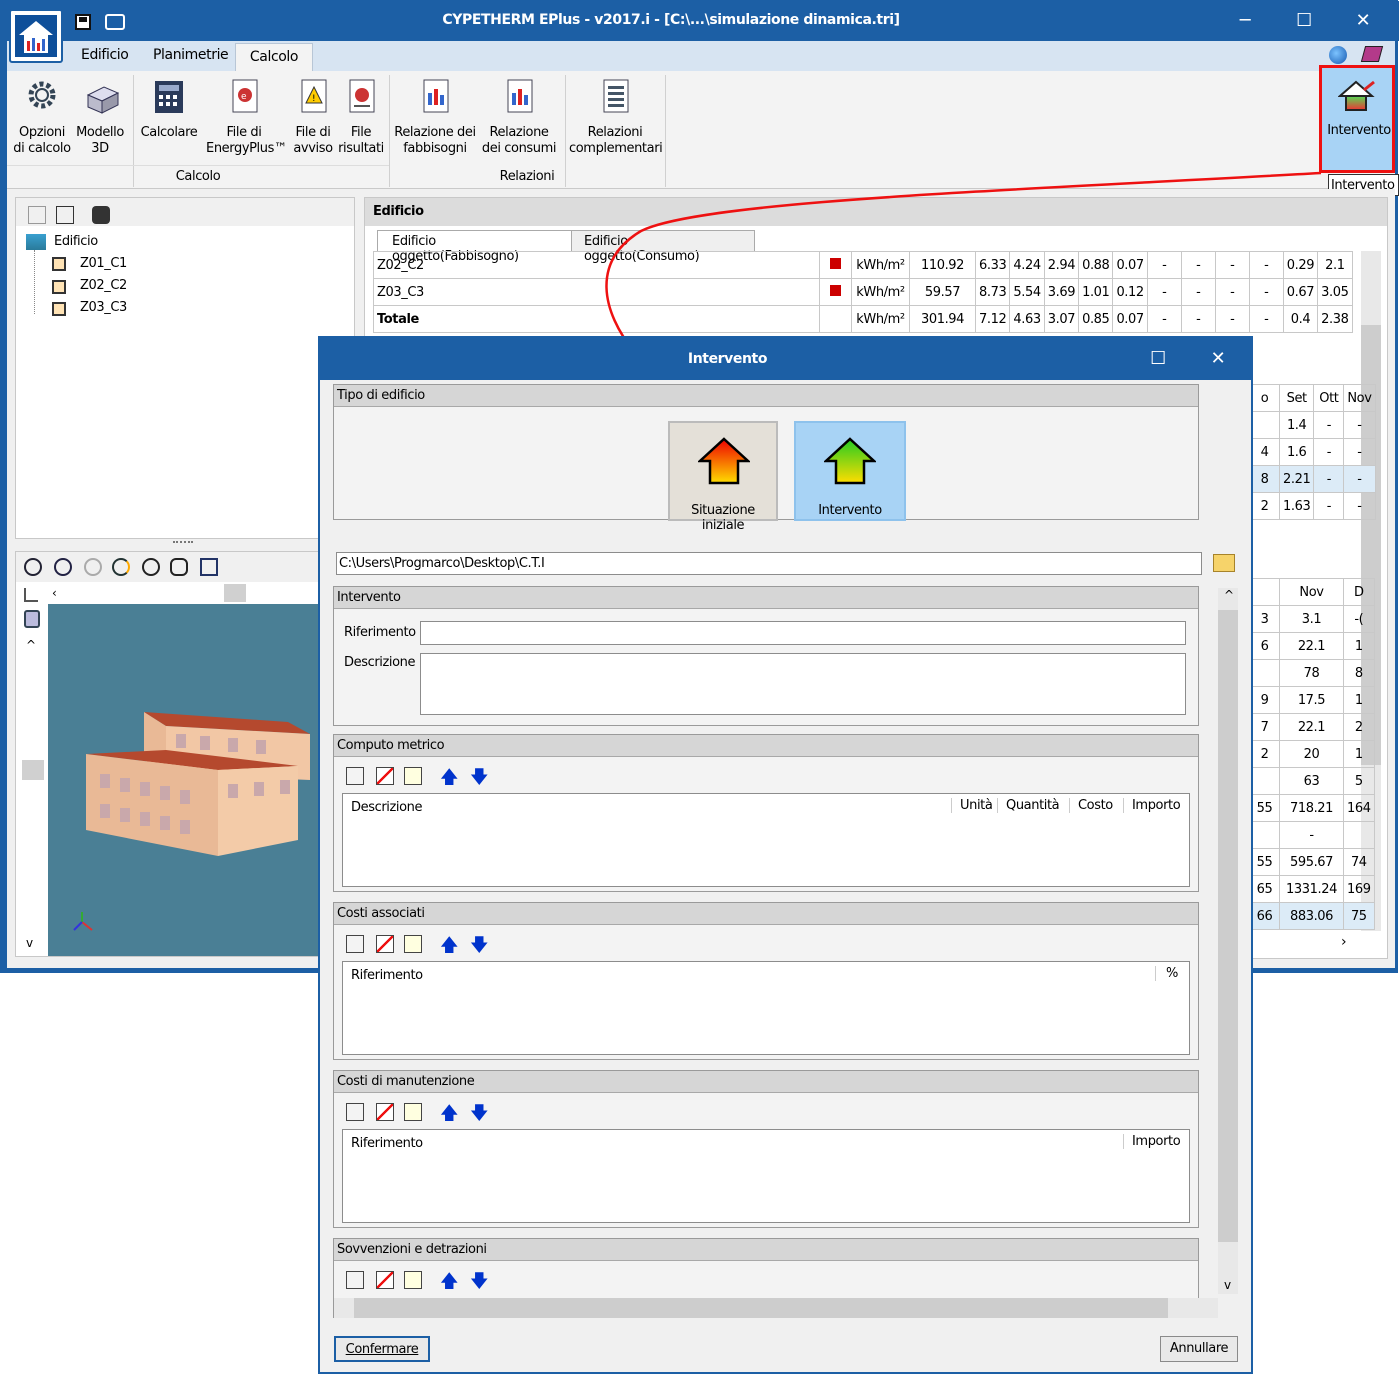 This screenshot has height=1376, width=1400. I want to click on monthly-table: o Set Ott Nov 1.4- -4 1.6- -8 2.21- -2 1.63- -, so click(1312, 452).